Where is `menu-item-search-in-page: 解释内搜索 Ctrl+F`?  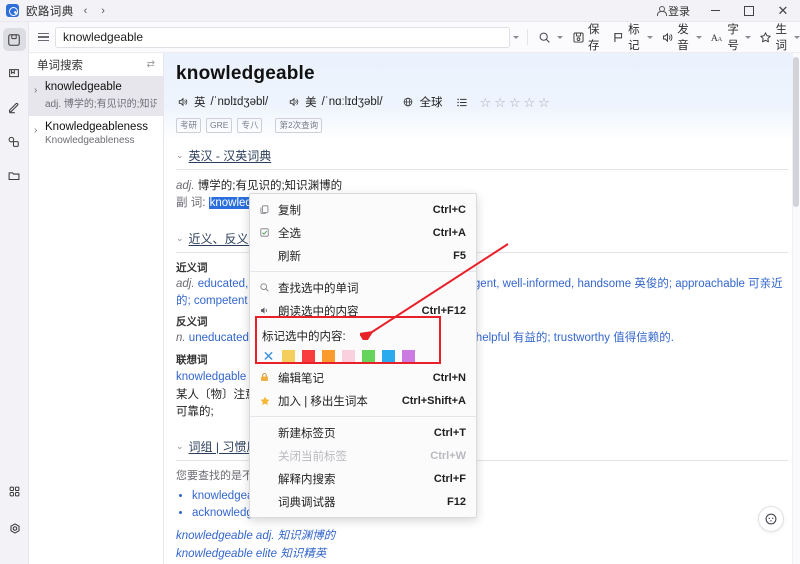 menu-item-search-in-page: 解释内搜索 Ctrl+F is located at coordinates (363, 478).